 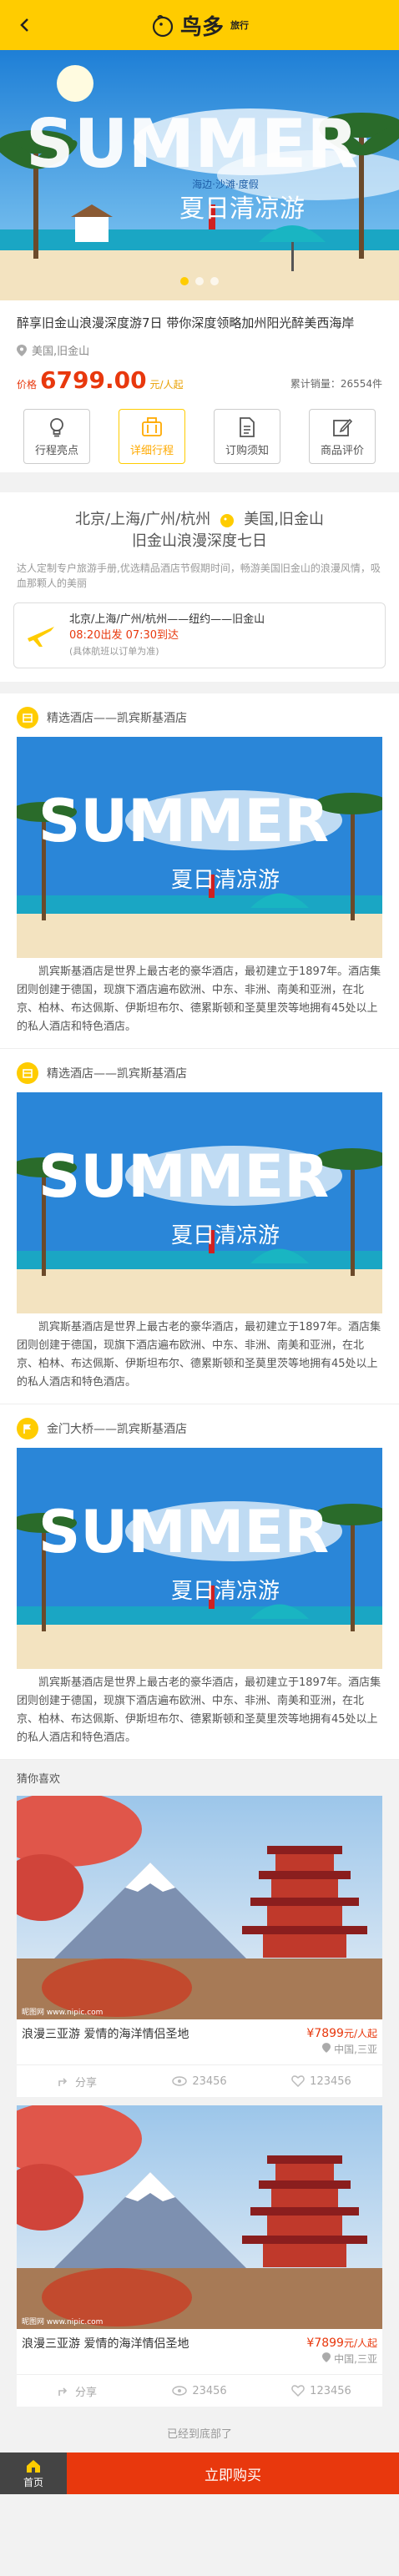 What do you see at coordinates (355, 2049) in the screenshot?
I see `card-location-text: 中国,三亚` at bounding box center [355, 2049].